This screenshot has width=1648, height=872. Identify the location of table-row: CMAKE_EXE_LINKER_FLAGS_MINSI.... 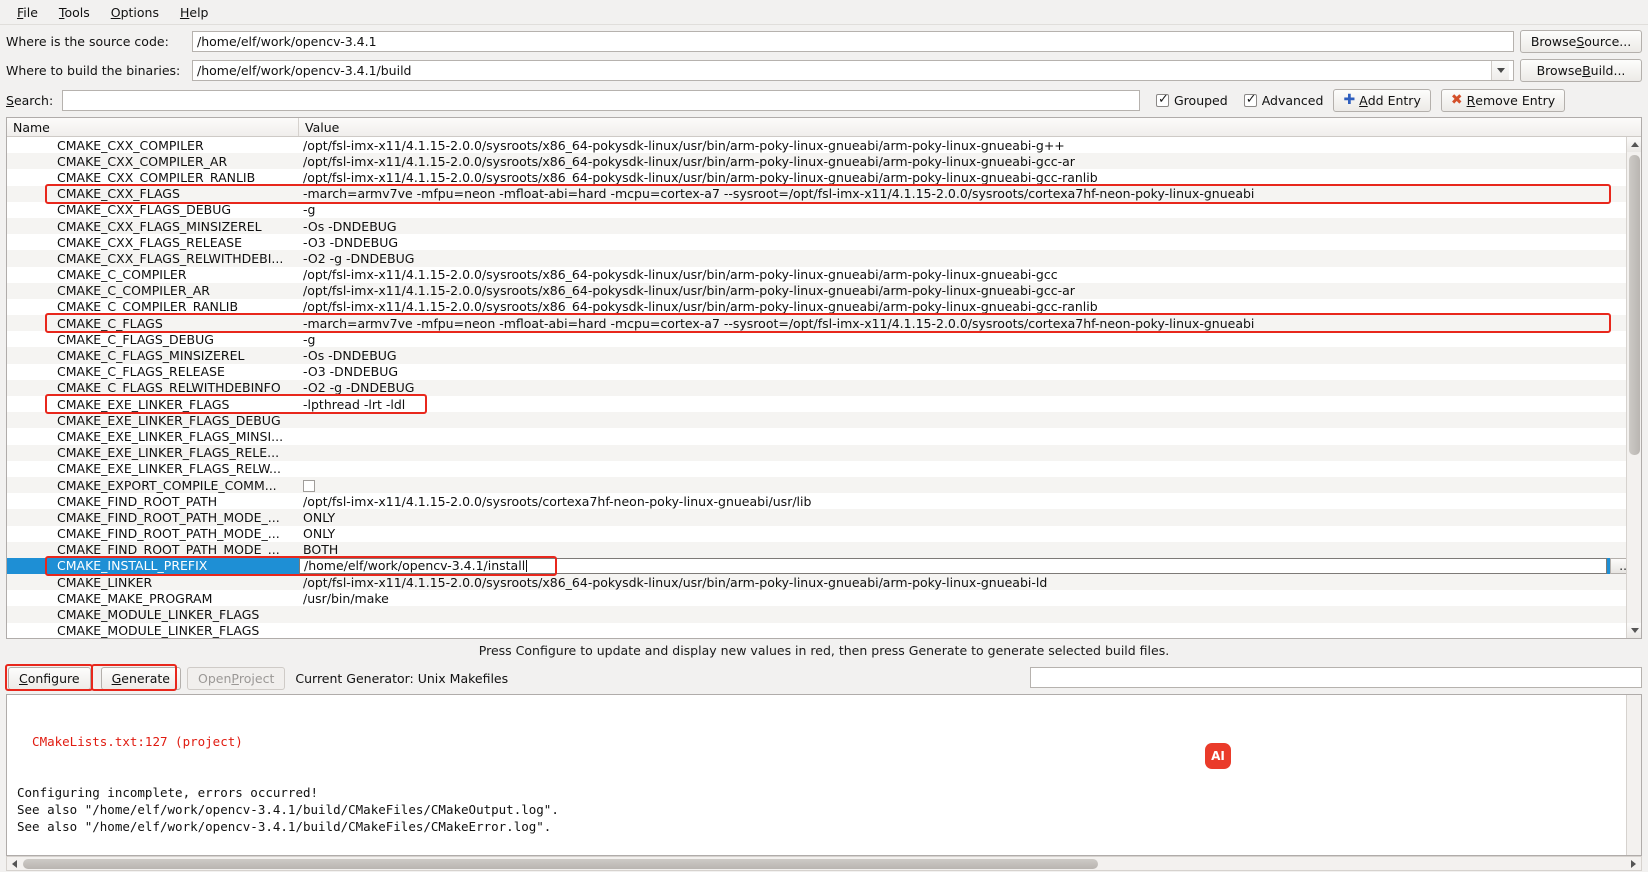
(824, 436).